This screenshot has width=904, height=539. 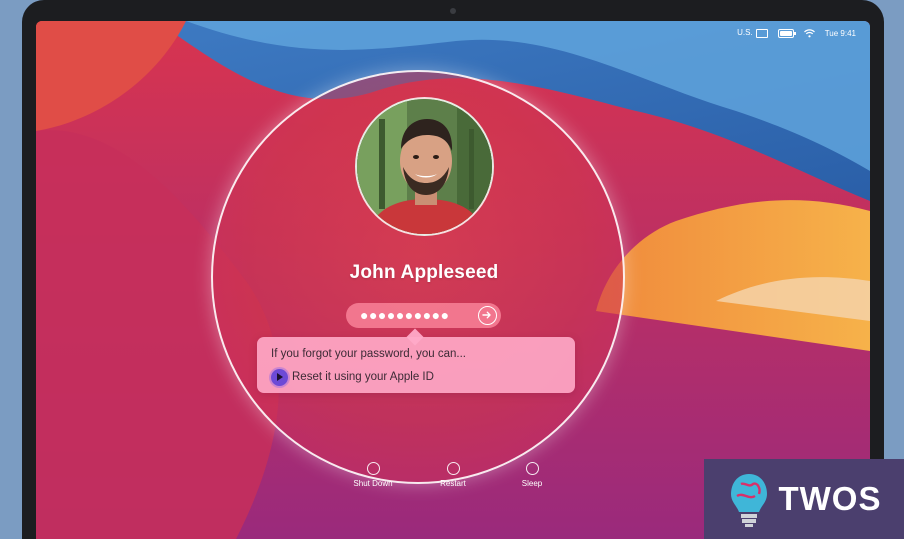 What do you see at coordinates (405, 315) in the screenshot?
I see `password-dots: ●●●●●●●●●●` at bounding box center [405, 315].